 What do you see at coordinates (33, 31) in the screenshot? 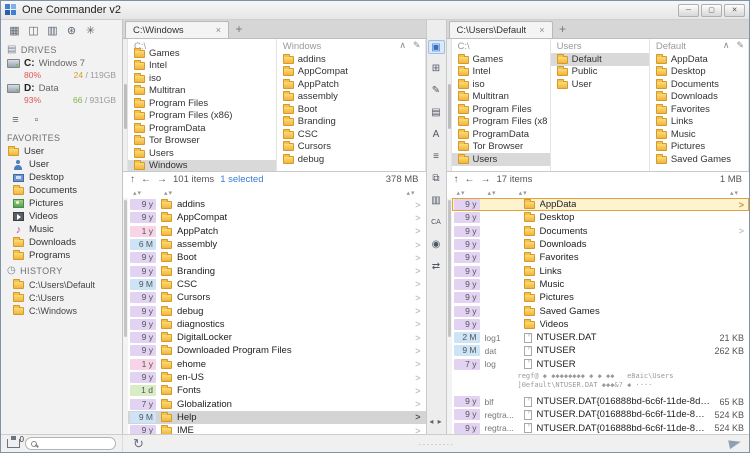
I see `dual-pane-layout-icon: ◫` at bounding box center [33, 31].